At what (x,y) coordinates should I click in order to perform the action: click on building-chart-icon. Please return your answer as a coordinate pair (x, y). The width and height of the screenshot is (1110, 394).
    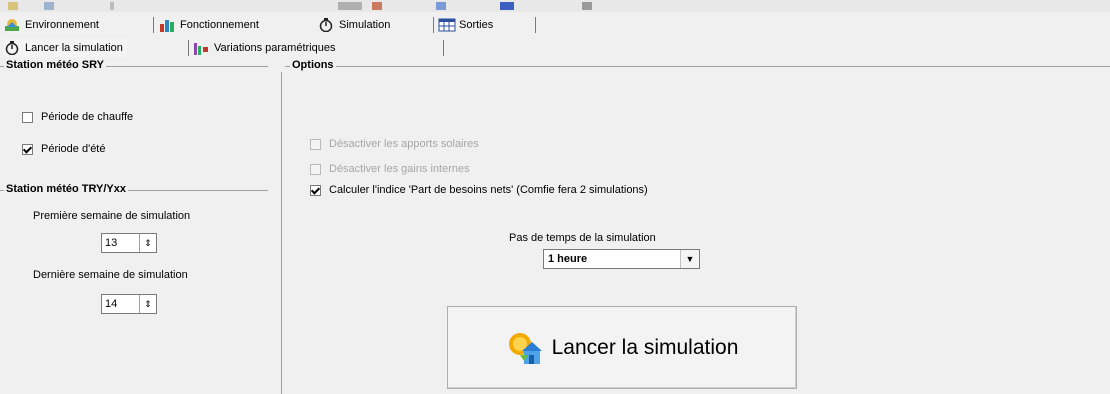
    Looking at the image, I should click on (167, 25).